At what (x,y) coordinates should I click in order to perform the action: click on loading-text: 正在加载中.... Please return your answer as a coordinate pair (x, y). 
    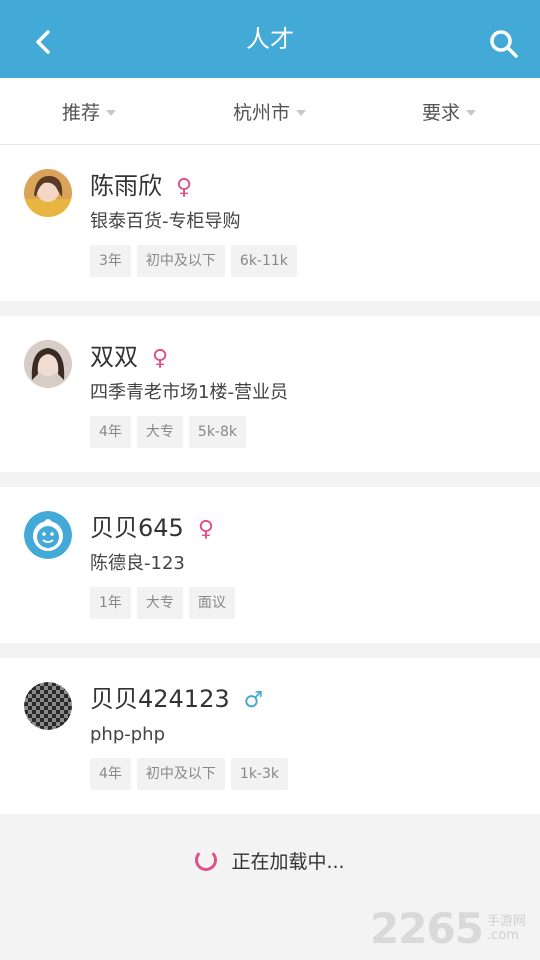
    Looking at the image, I should click on (288, 861).